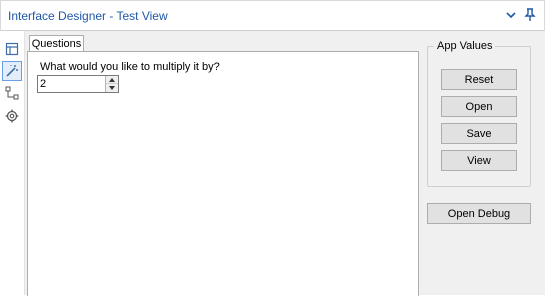  I want to click on multiplier-value: 2, so click(43, 84).